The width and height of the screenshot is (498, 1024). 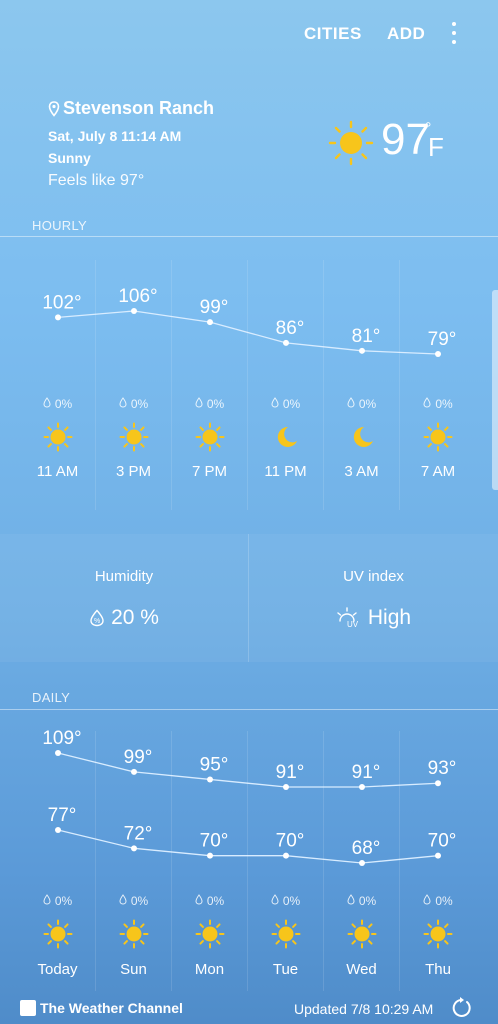 I want to click on hourly-column: 0% 11 PM, so click(x=286, y=385).